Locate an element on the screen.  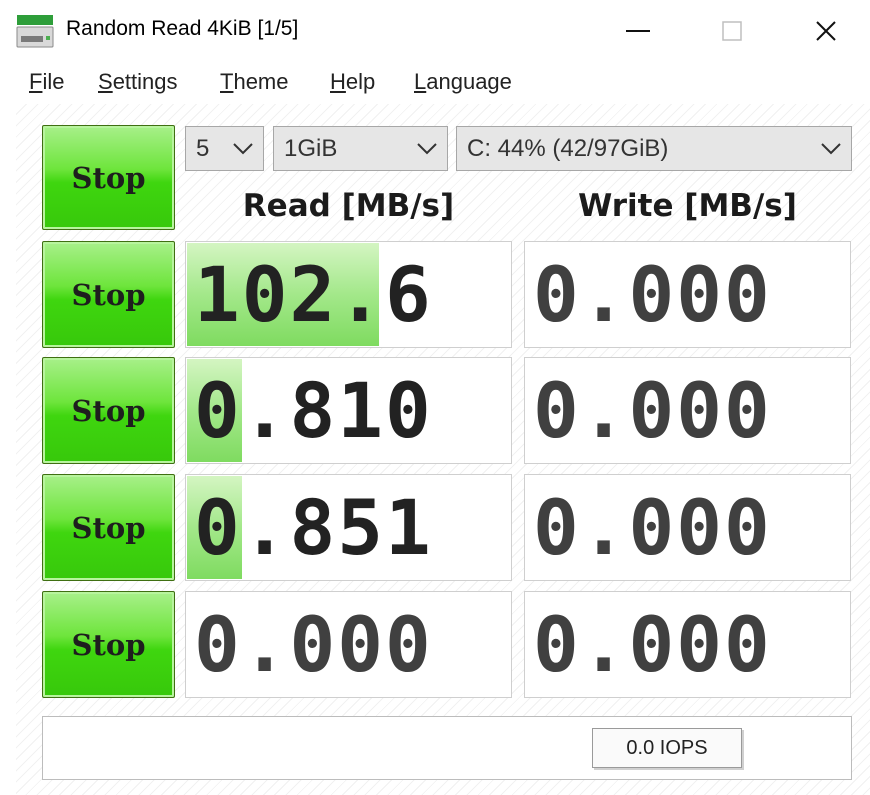
write-result-row-1: 0.000 is located at coordinates (687, 294).